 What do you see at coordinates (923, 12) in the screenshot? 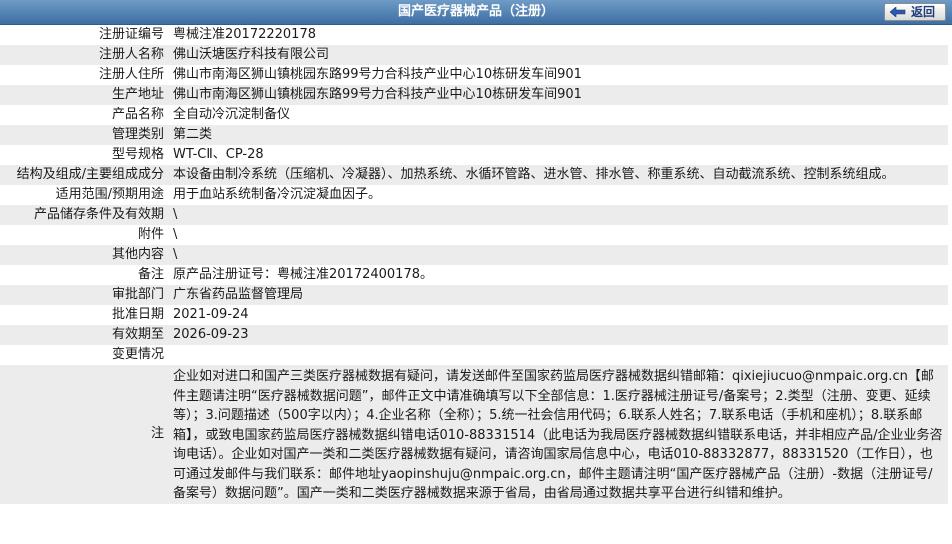
I see `back-button-label: 返回` at bounding box center [923, 12].